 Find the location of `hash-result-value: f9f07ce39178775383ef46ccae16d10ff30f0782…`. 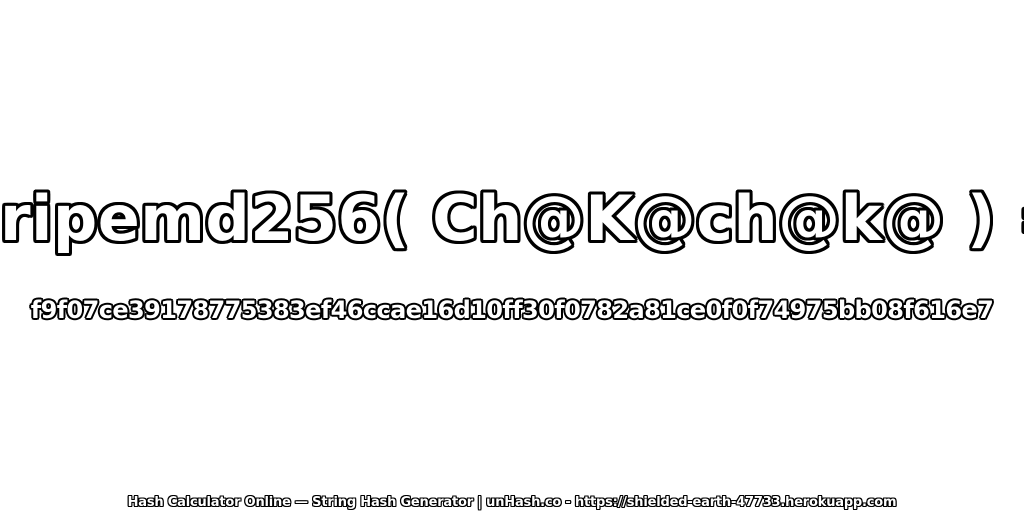

hash-result-value: f9f07ce39178775383ef46ccae16d10ff30f0782… is located at coordinates (512, 310).